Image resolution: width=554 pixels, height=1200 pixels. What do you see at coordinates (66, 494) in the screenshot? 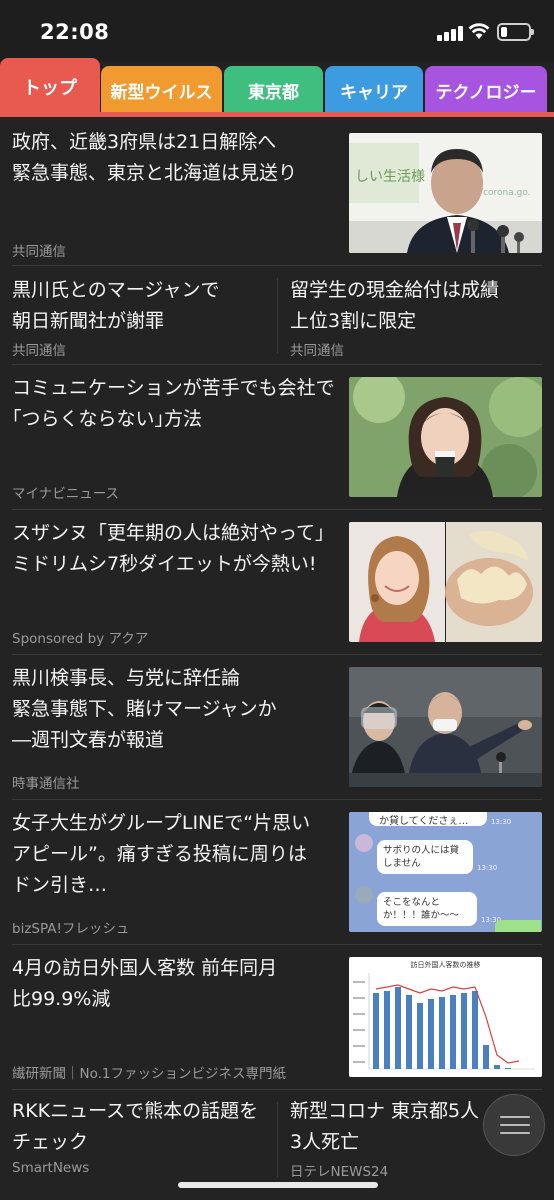
I see `article-source: マイナビニュース` at bounding box center [66, 494].